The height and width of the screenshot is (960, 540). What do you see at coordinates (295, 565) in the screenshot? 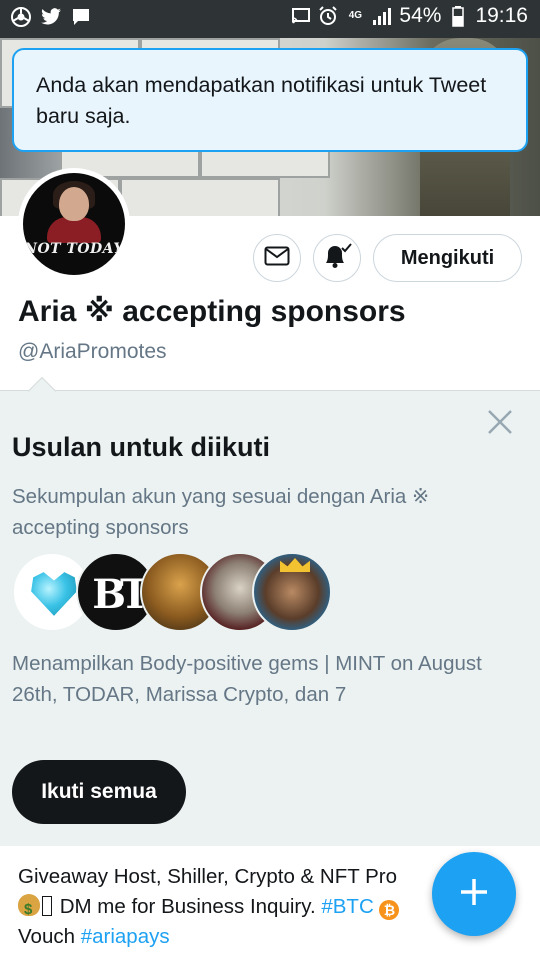
I see `crown-icon` at bounding box center [295, 565].